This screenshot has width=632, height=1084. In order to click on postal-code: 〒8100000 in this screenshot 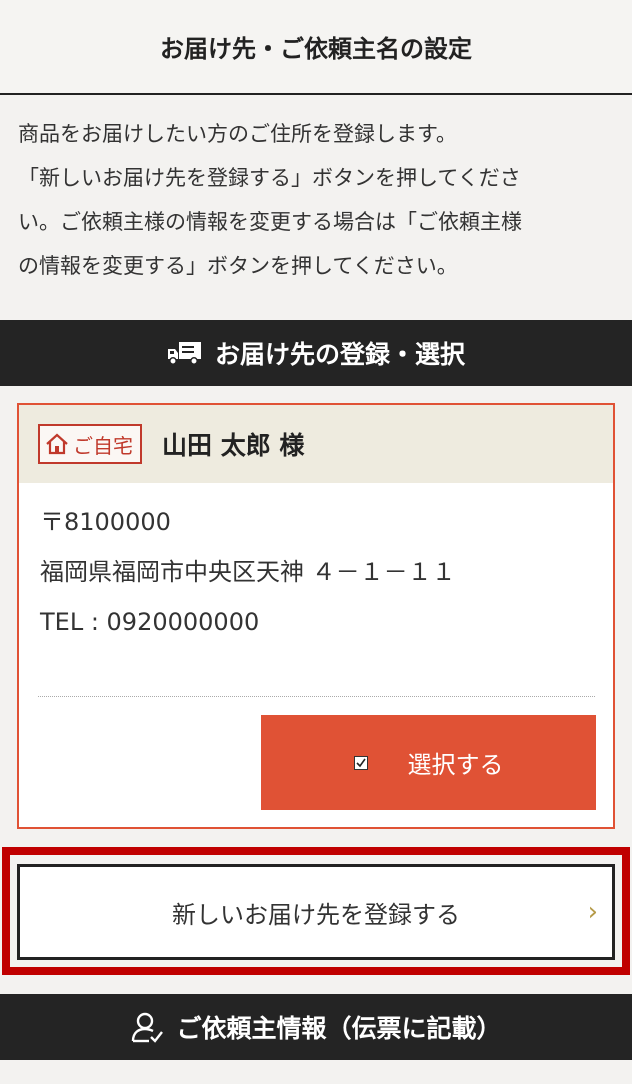, I will do `click(105, 522)`.